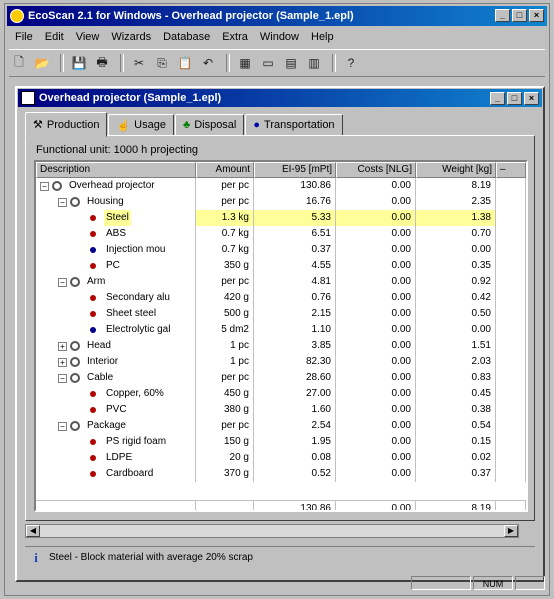 This screenshot has height=599, width=554. Describe the element at coordinates (456, 218) in the screenshot. I see `cell-weight: 1.38` at that location.